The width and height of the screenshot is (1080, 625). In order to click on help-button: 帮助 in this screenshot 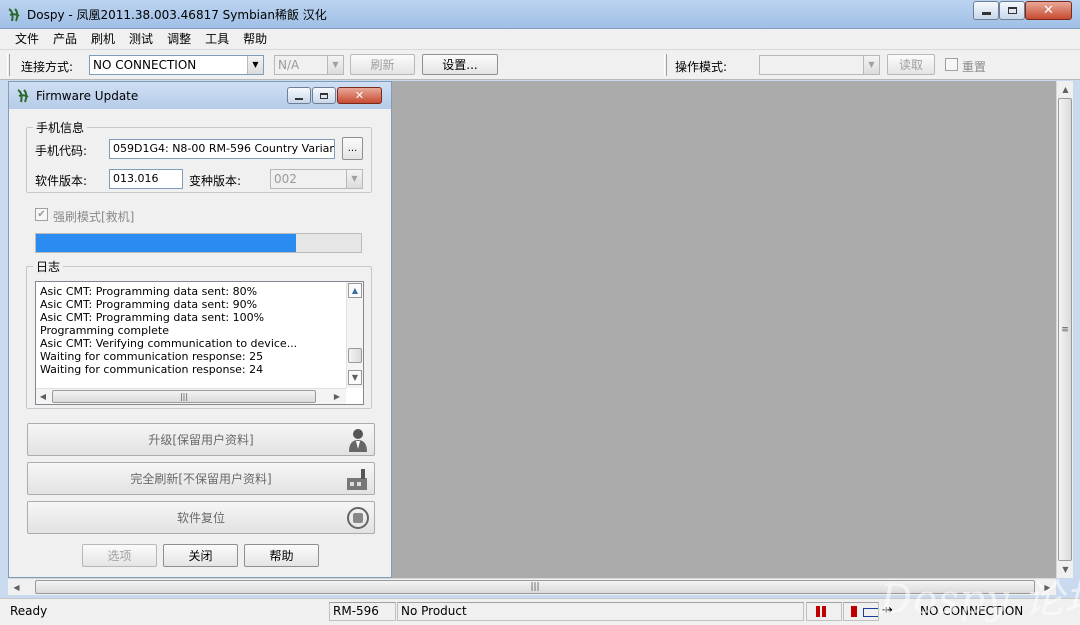, I will do `click(281, 555)`.